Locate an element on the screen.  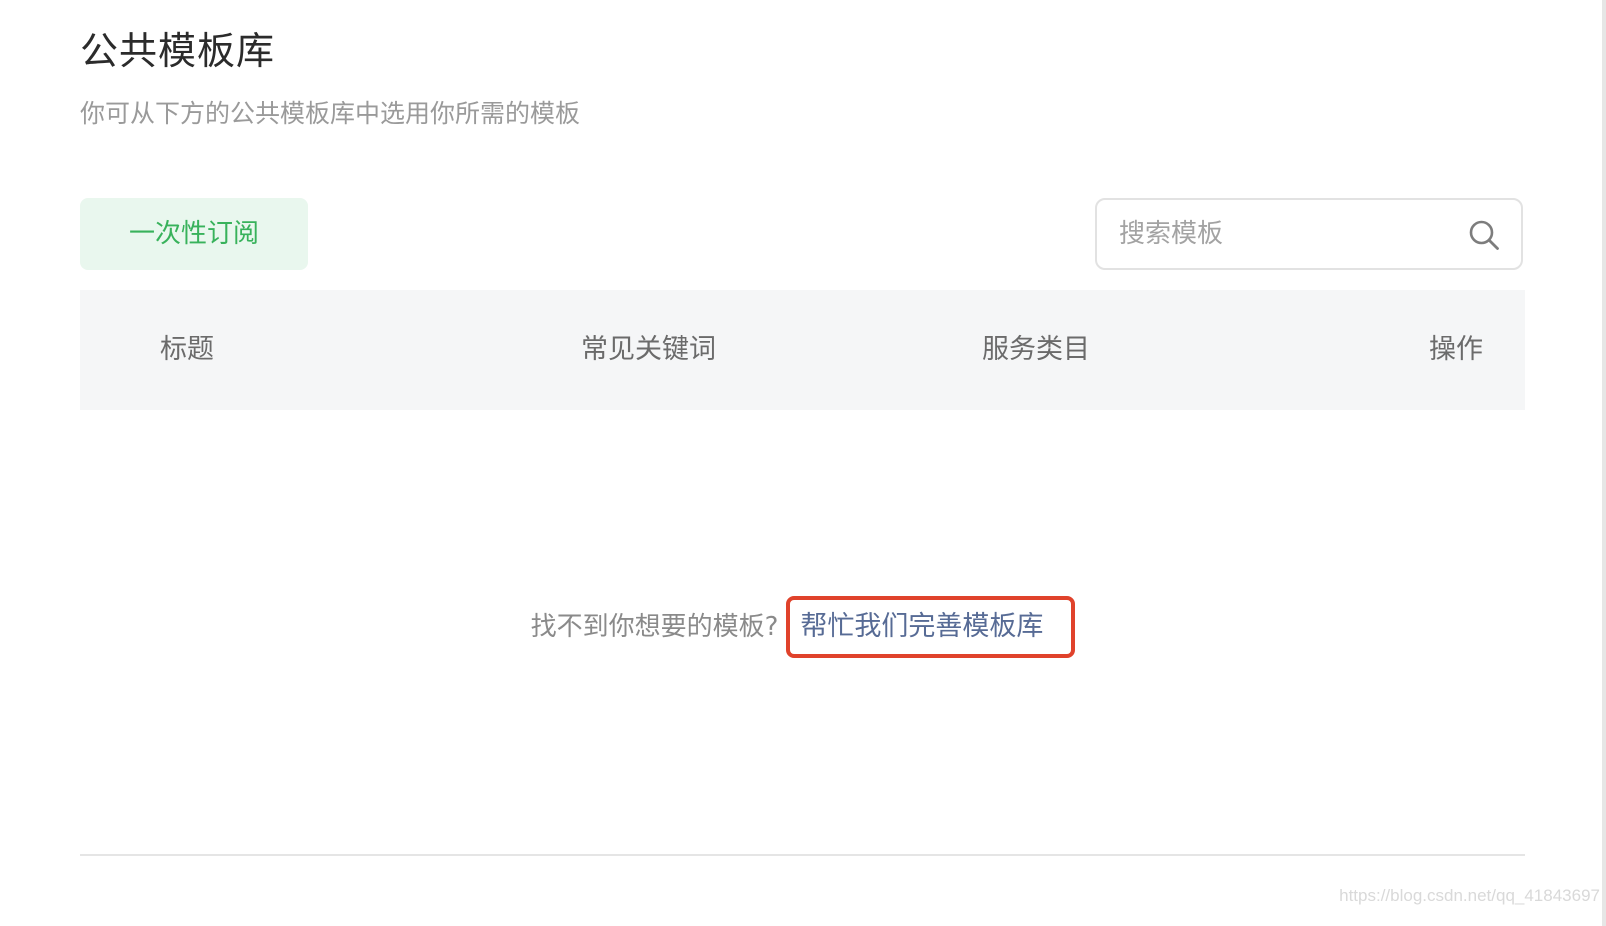
column-header-category: 服务类目 is located at coordinates (1036, 349).